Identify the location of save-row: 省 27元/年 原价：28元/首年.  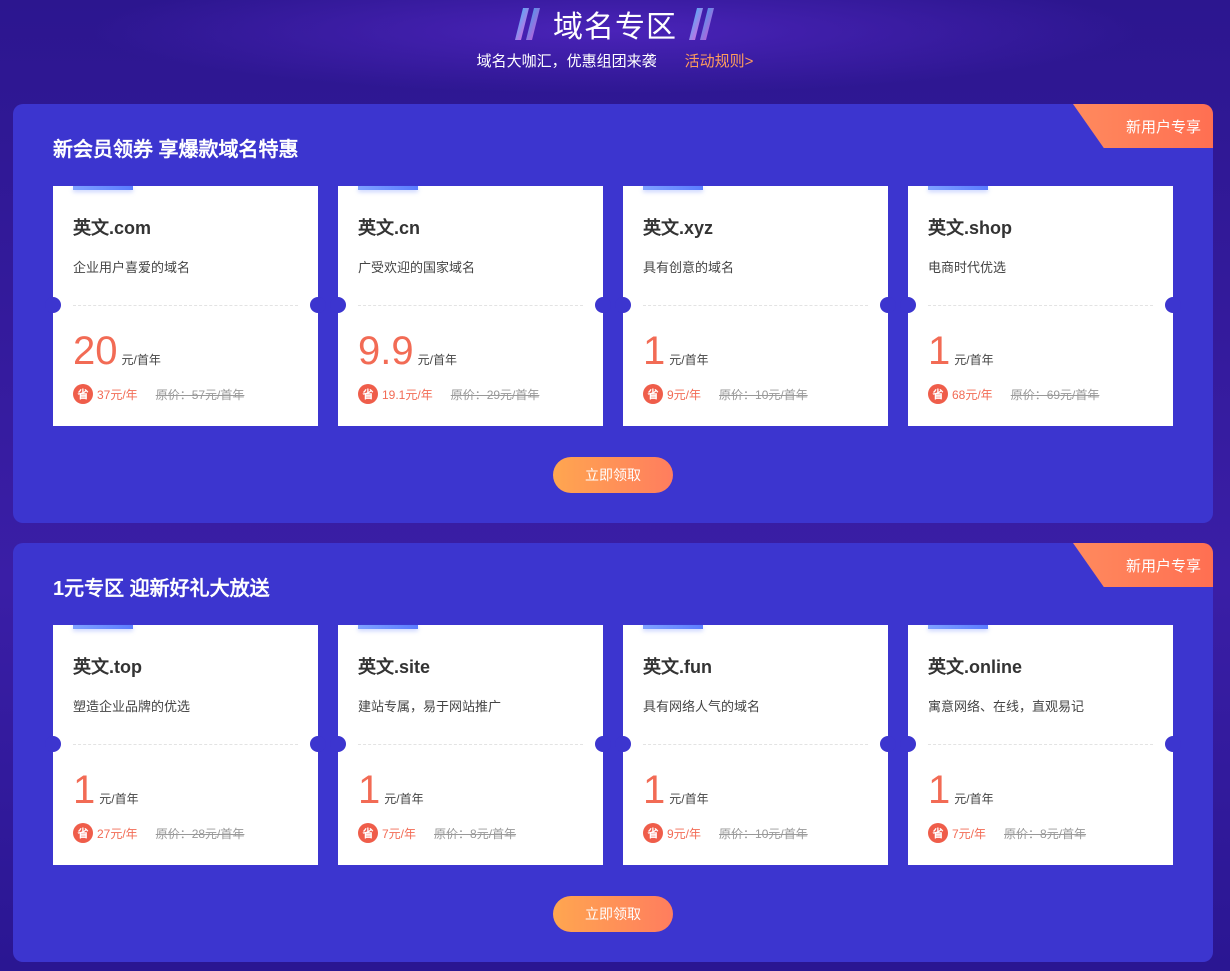
(158, 833).